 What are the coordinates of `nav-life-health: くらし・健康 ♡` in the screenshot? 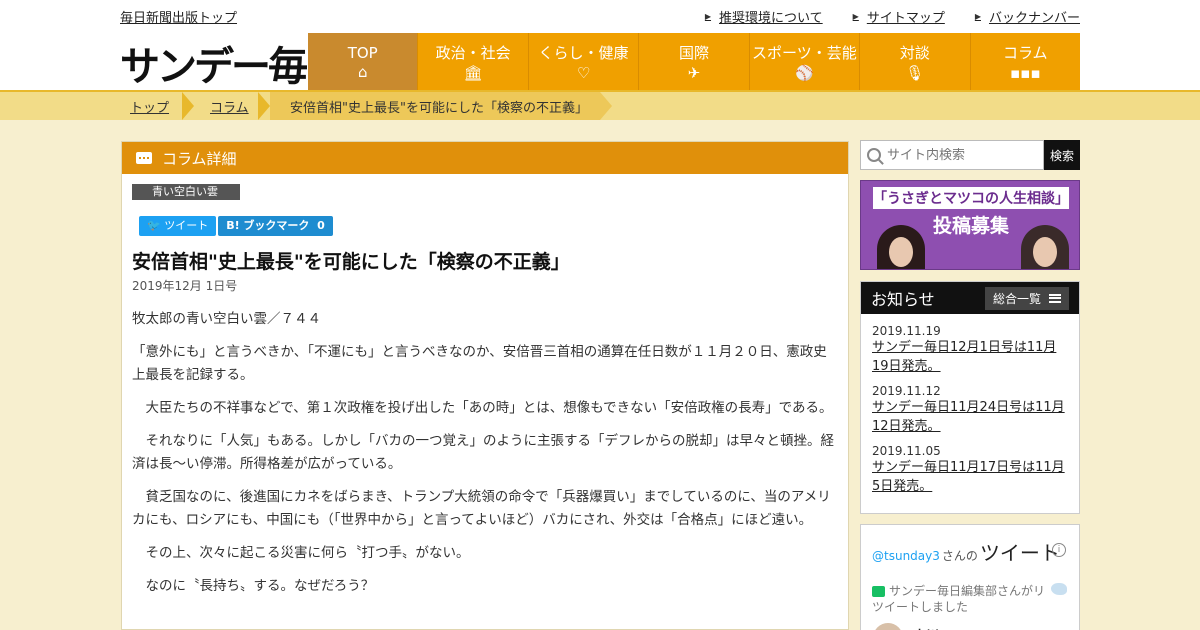 It's located at (584, 61).